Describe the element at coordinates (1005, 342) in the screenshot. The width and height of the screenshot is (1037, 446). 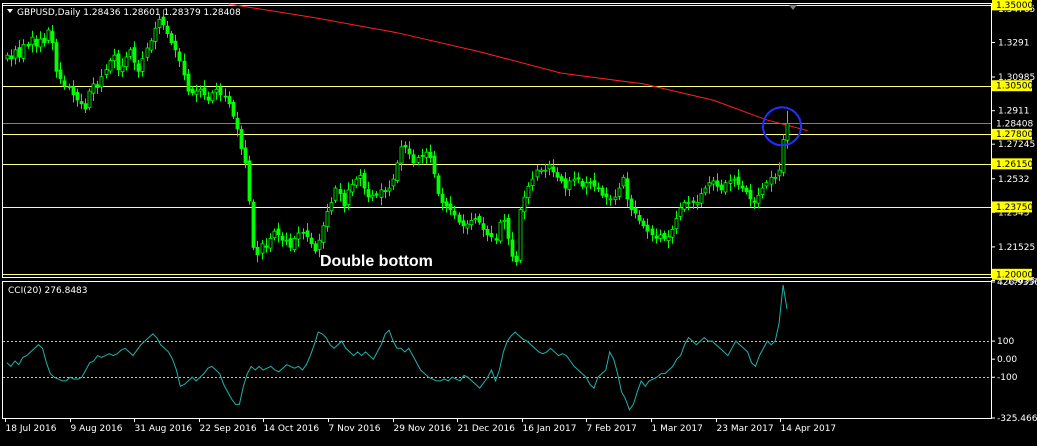
I see `cci-tick-label: 100` at that location.